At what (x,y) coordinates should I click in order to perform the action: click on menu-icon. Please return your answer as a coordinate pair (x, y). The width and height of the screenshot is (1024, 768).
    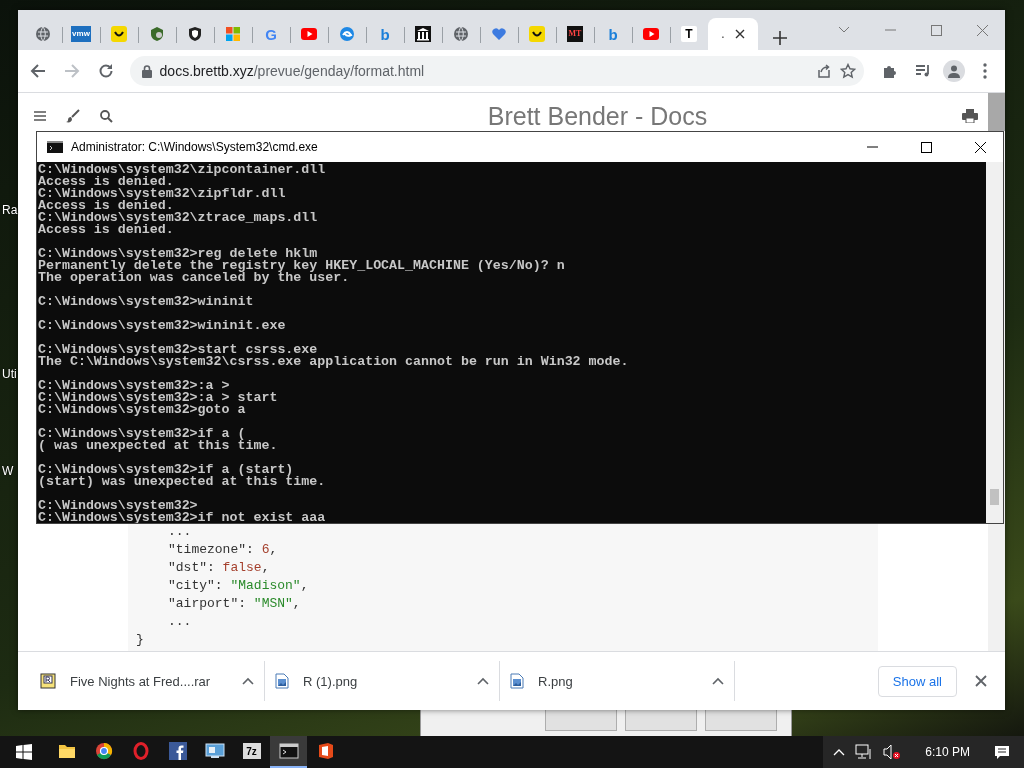
    Looking at the image, I should click on (40, 116).